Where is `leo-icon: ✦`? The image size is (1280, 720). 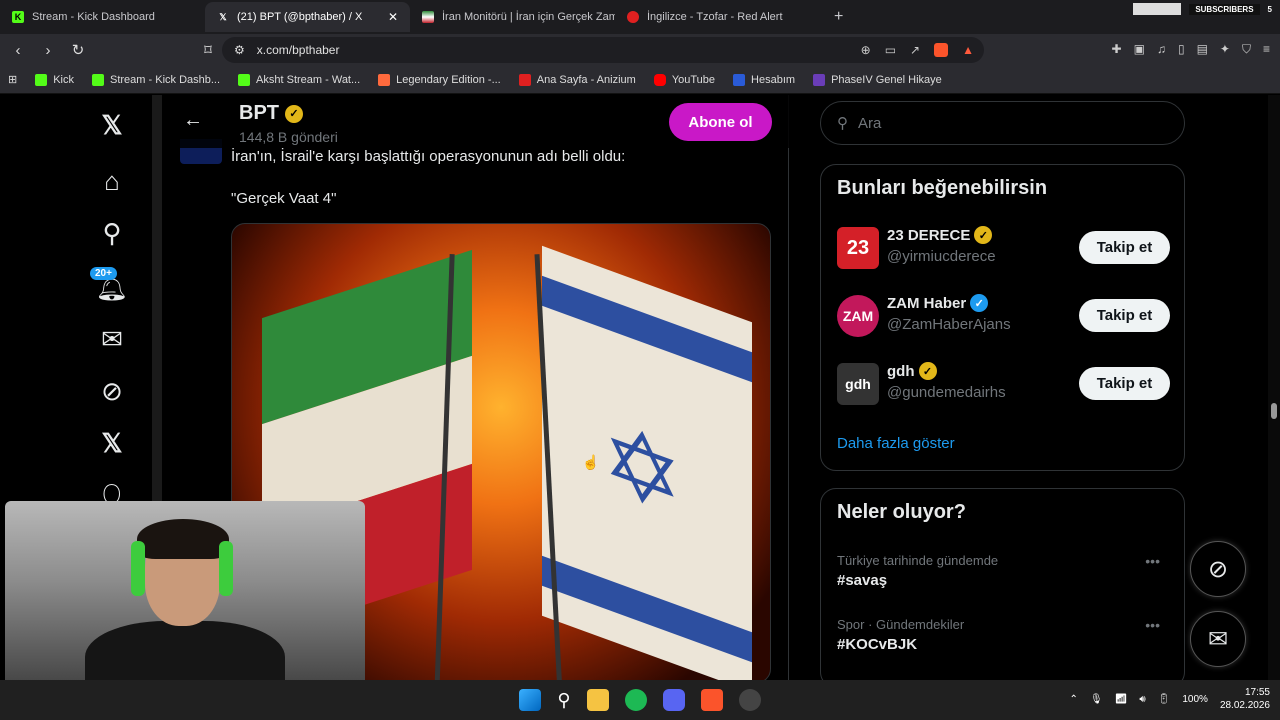 leo-icon: ✦ is located at coordinates (1225, 49).